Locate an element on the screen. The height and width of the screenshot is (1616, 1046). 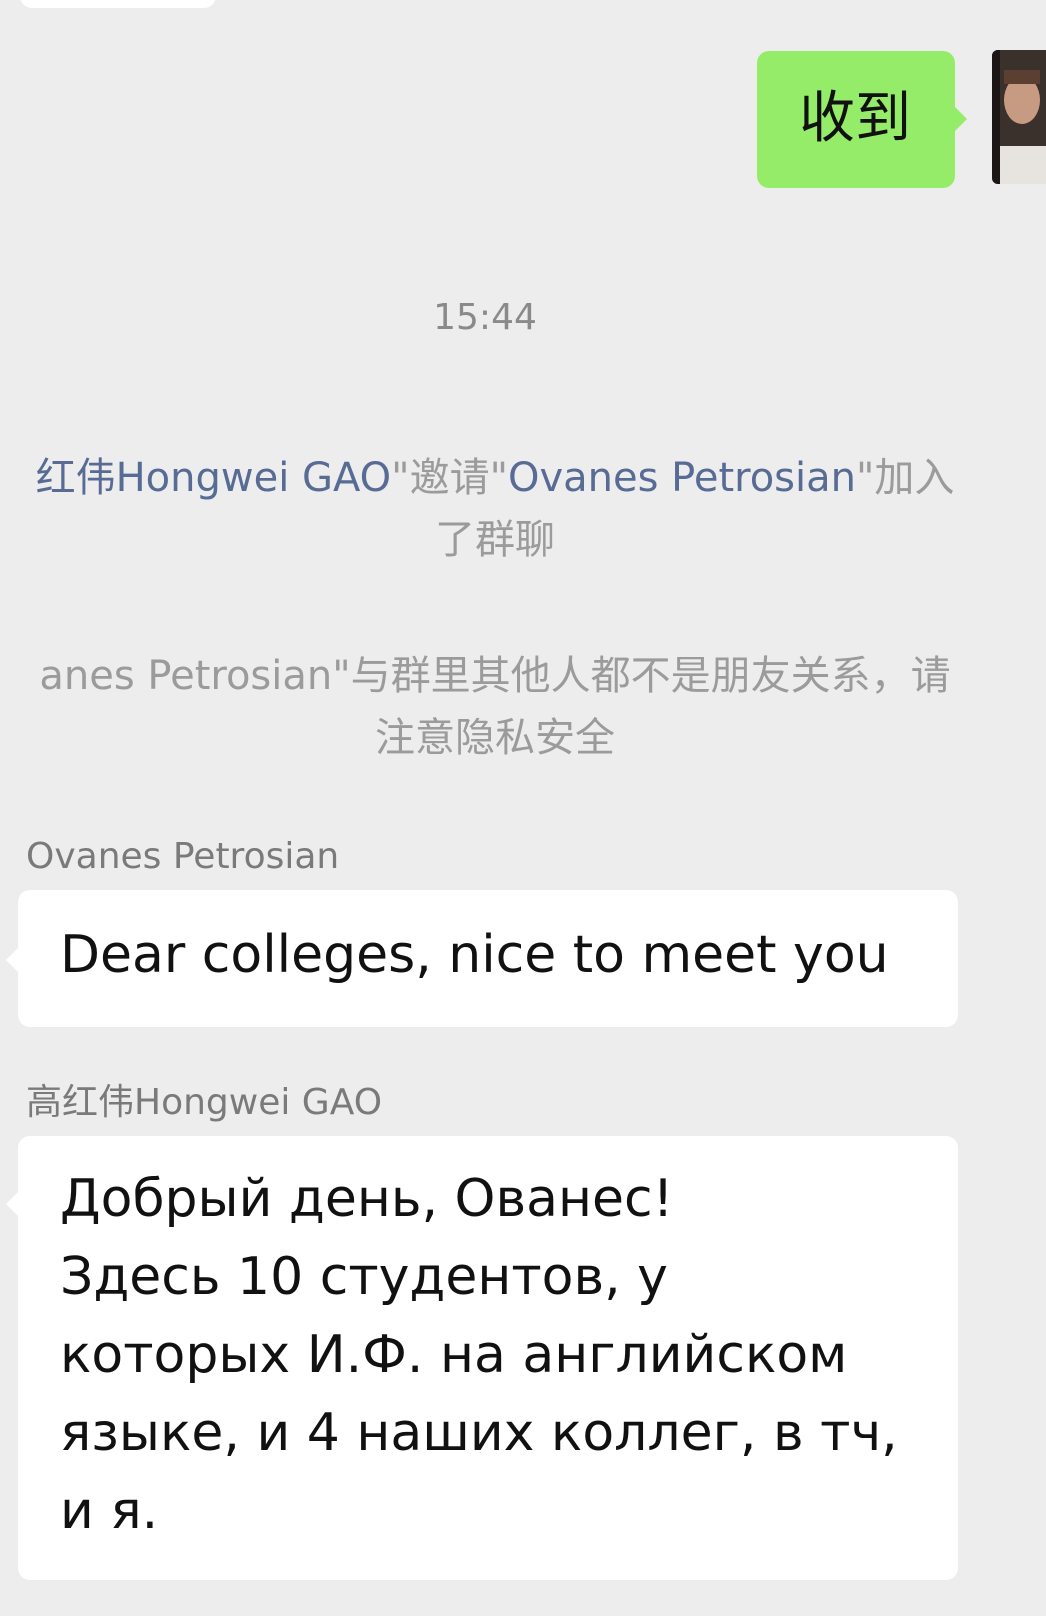
message-bubble-incoming: Dear colleges, nice to meet you is located at coordinates (488, 958).